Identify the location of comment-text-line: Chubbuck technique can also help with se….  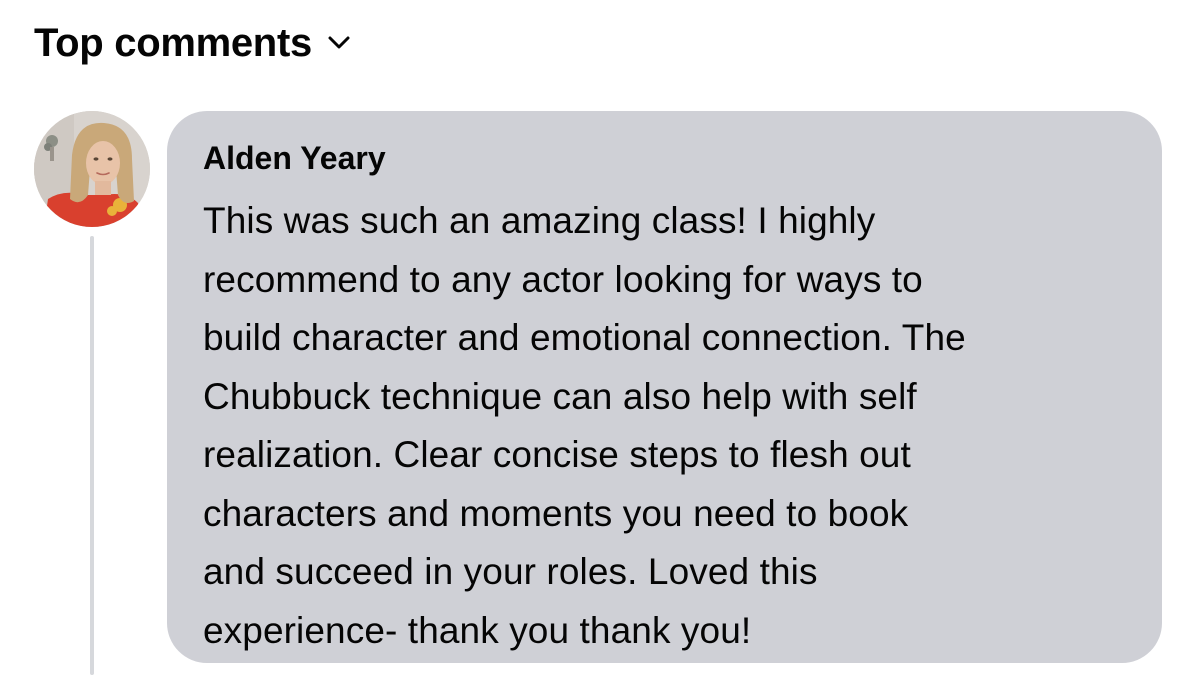
(560, 396).